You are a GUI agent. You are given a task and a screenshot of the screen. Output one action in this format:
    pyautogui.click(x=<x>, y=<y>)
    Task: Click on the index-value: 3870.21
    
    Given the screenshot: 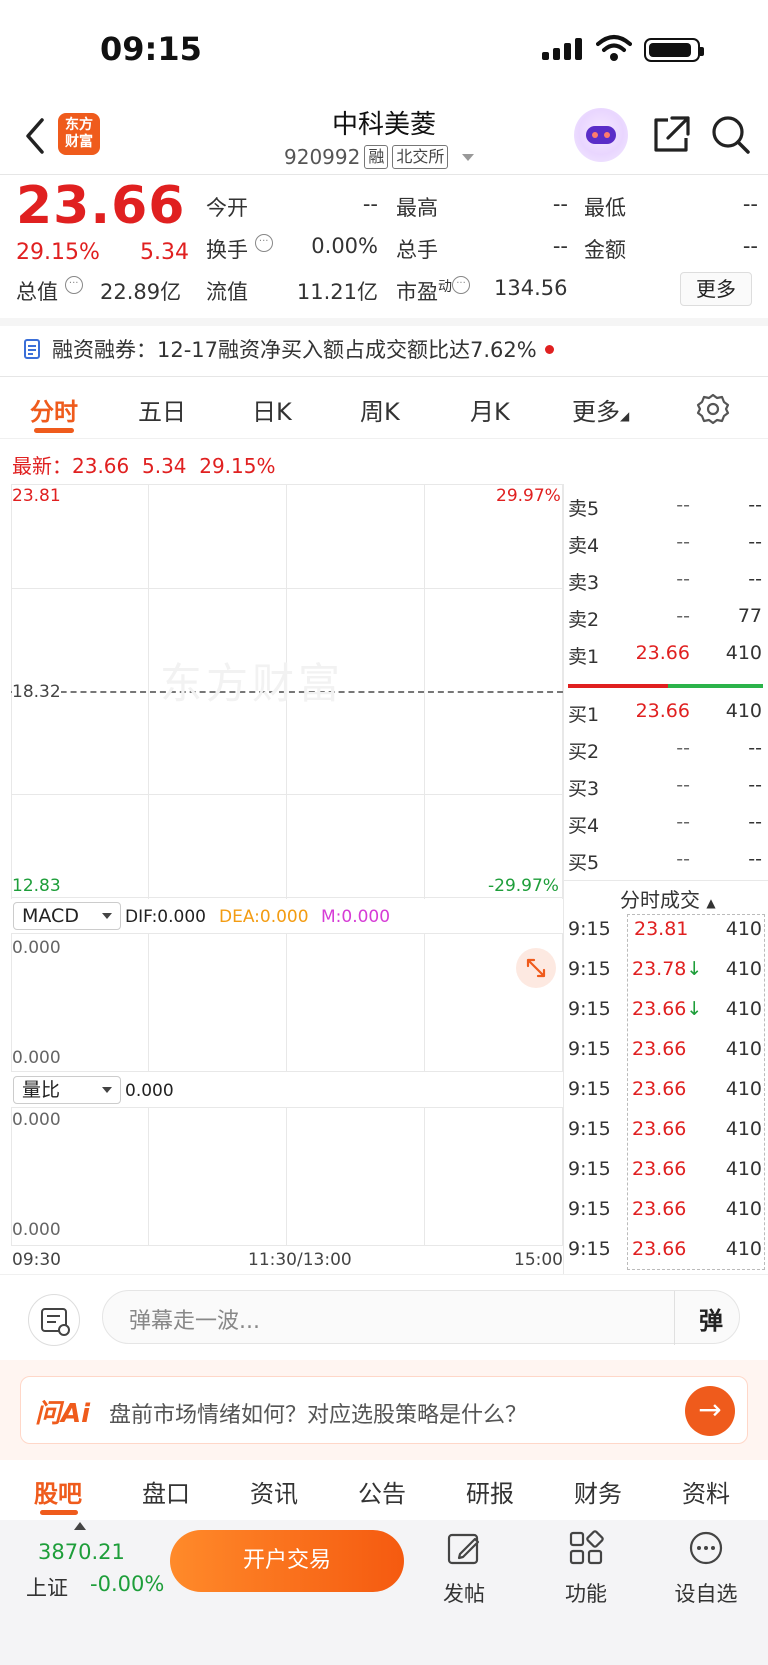 What is the action you would take?
    pyautogui.click(x=81, y=1552)
    